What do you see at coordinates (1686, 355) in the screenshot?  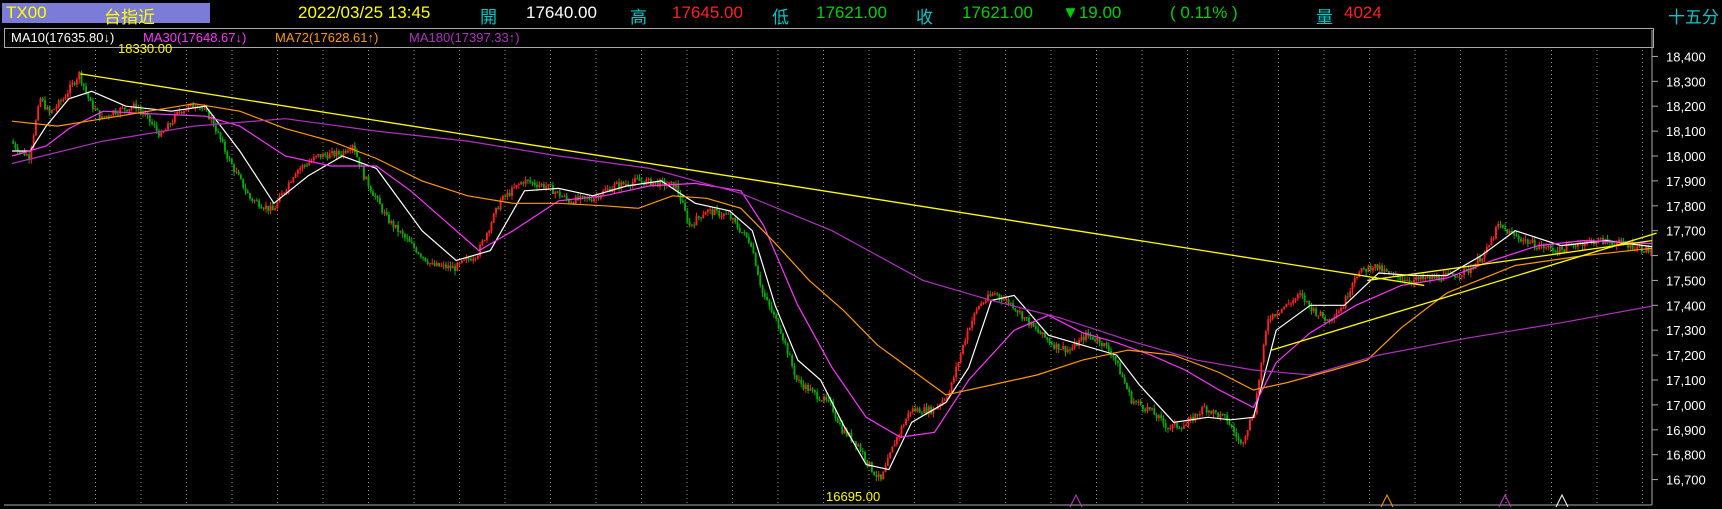 I see `price-tick-label: 17,200` at bounding box center [1686, 355].